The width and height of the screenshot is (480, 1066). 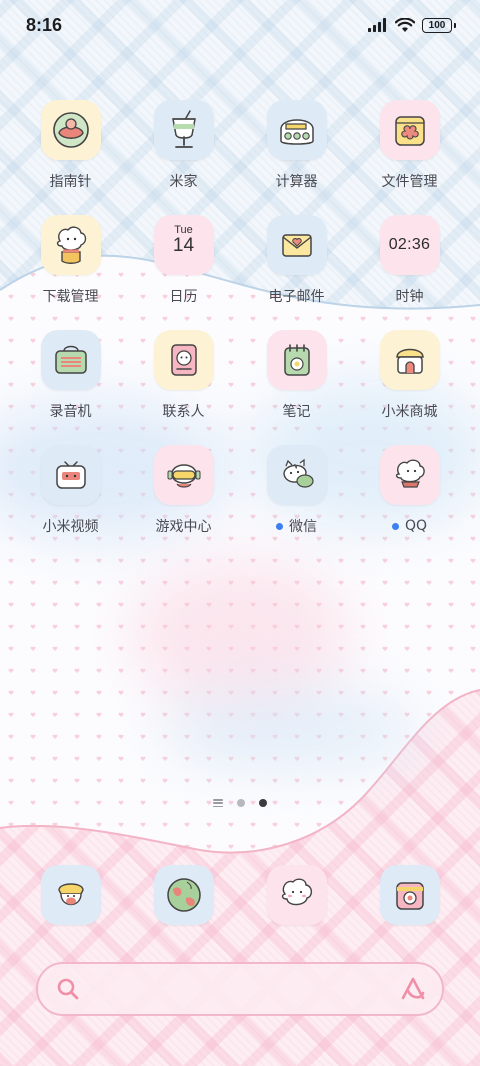 What do you see at coordinates (183, 475) in the screenshot?
I see `game-goggles-icon` at bounding box center [183, 475].